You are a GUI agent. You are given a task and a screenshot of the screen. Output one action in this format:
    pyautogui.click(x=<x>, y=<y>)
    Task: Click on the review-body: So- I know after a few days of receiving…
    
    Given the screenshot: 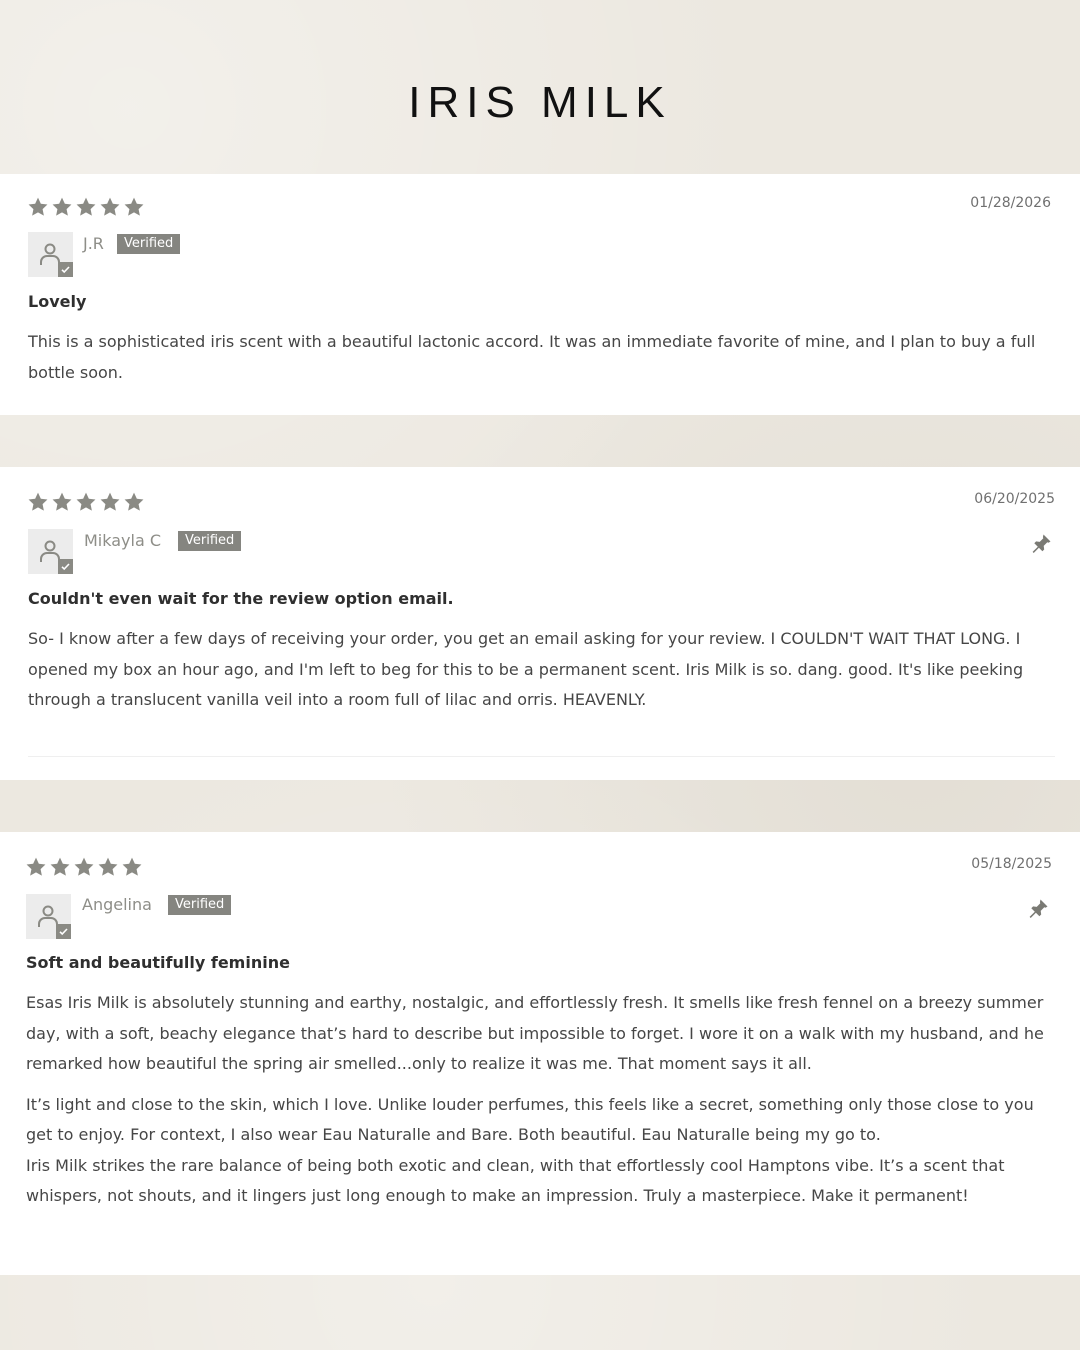 What is the action you would take?
    pyautogui.click(x=543, y=670)
    